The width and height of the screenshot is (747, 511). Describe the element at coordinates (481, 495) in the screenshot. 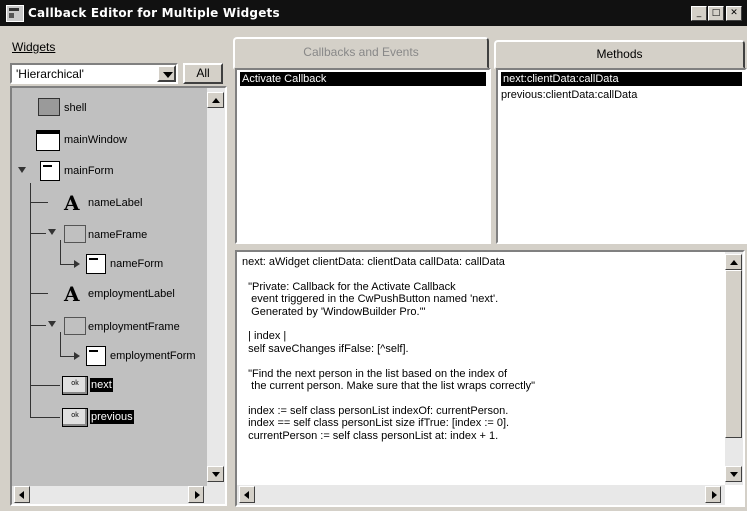

I see `code-horizontal-scrollbar` at that location.